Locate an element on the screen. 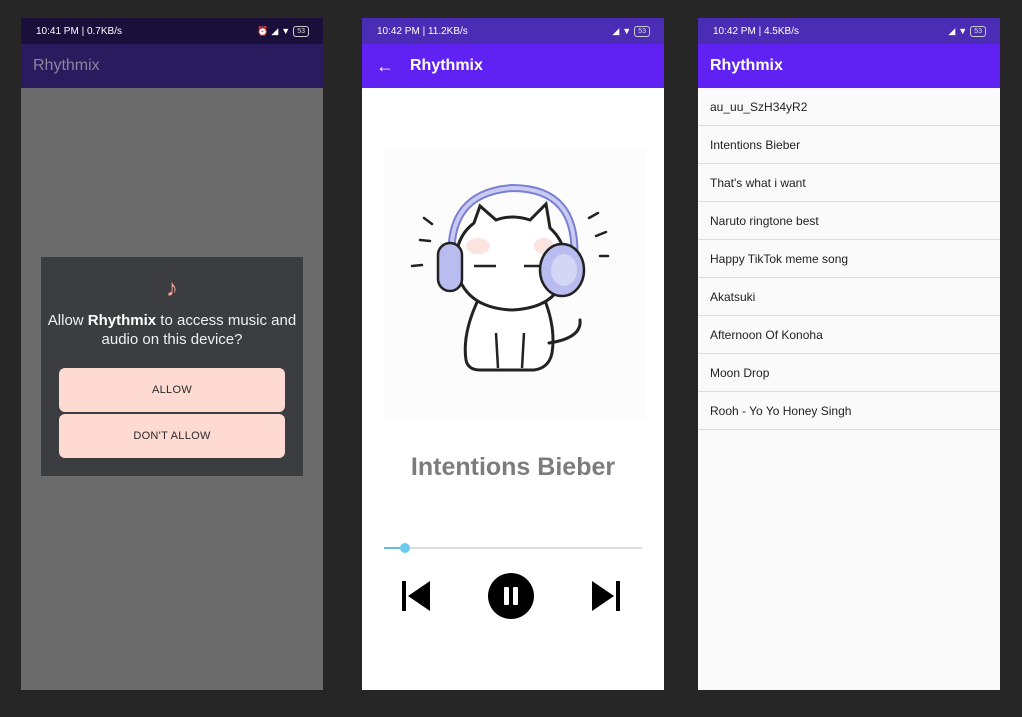 The height and width of the screenshot is (717, 1022). song-list-item: Happy TikTok meme song is located at coordinates (849, 259).